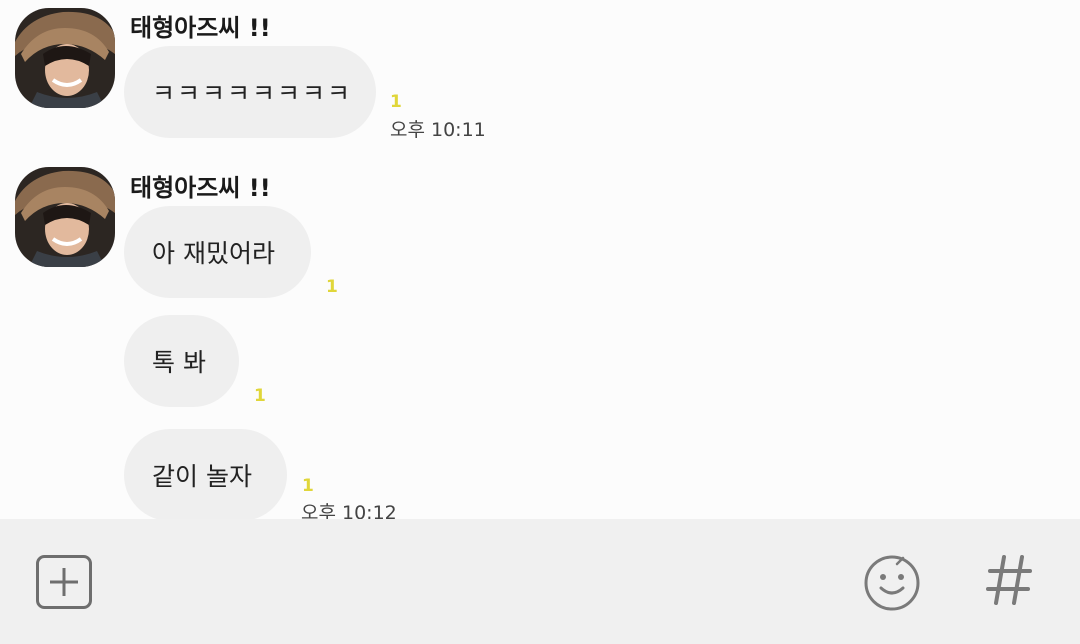 Image resolution: width=1080 pixels, height=644 pixels. I want to click on message-text: 톡 봐, so click(179, 362).